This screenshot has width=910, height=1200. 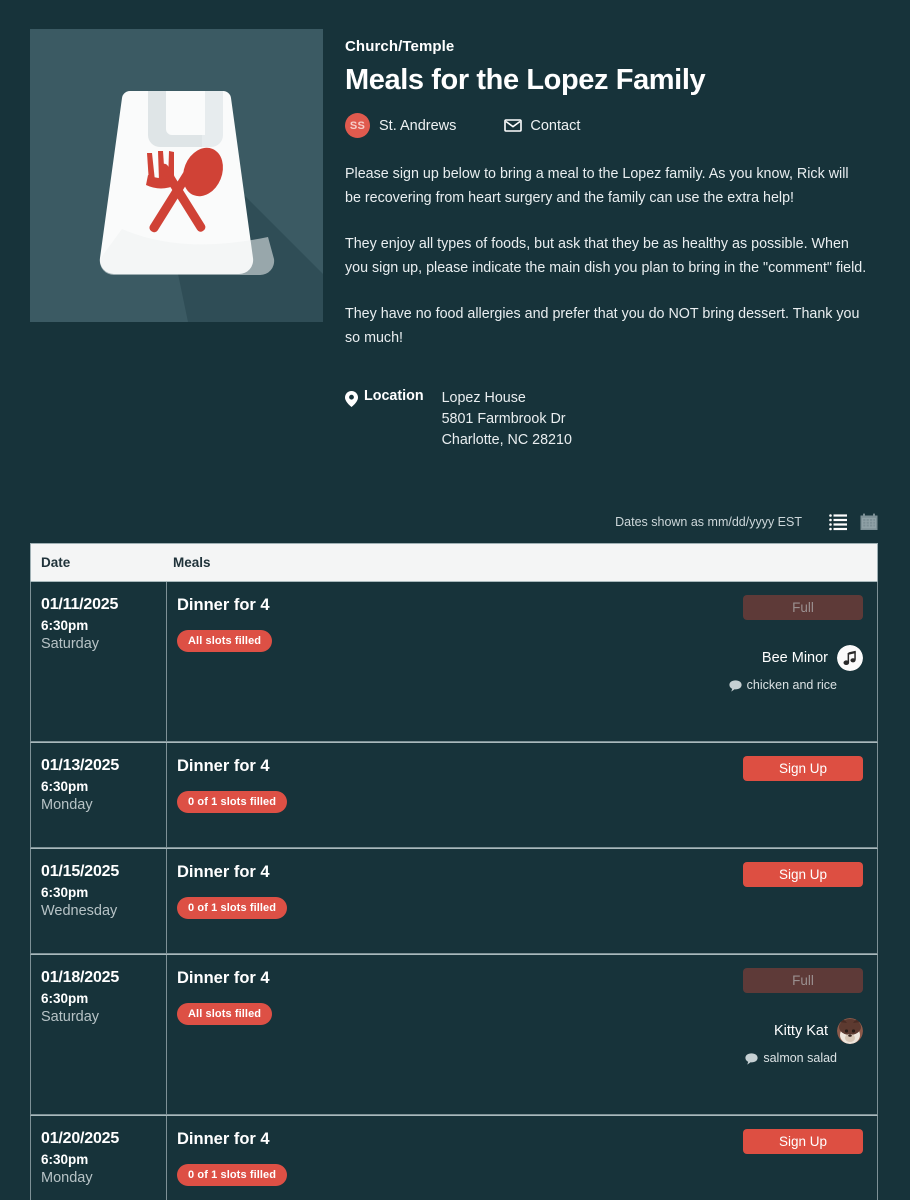 I want to click on row-date: 01/11/2025, so click(x=80, y=604).